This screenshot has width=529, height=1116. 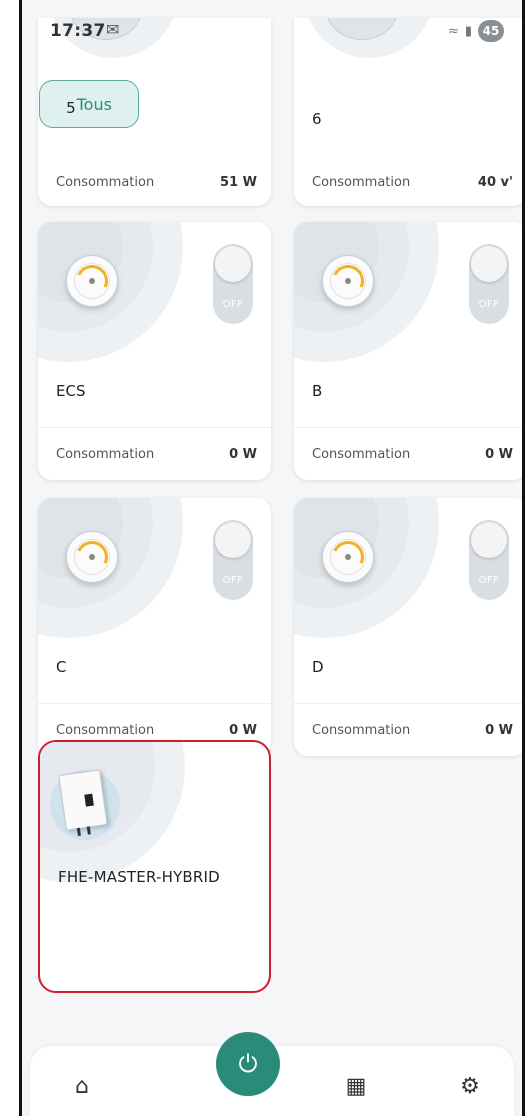 I want to click on status-time: 17:37, so click(x=78, y=31).